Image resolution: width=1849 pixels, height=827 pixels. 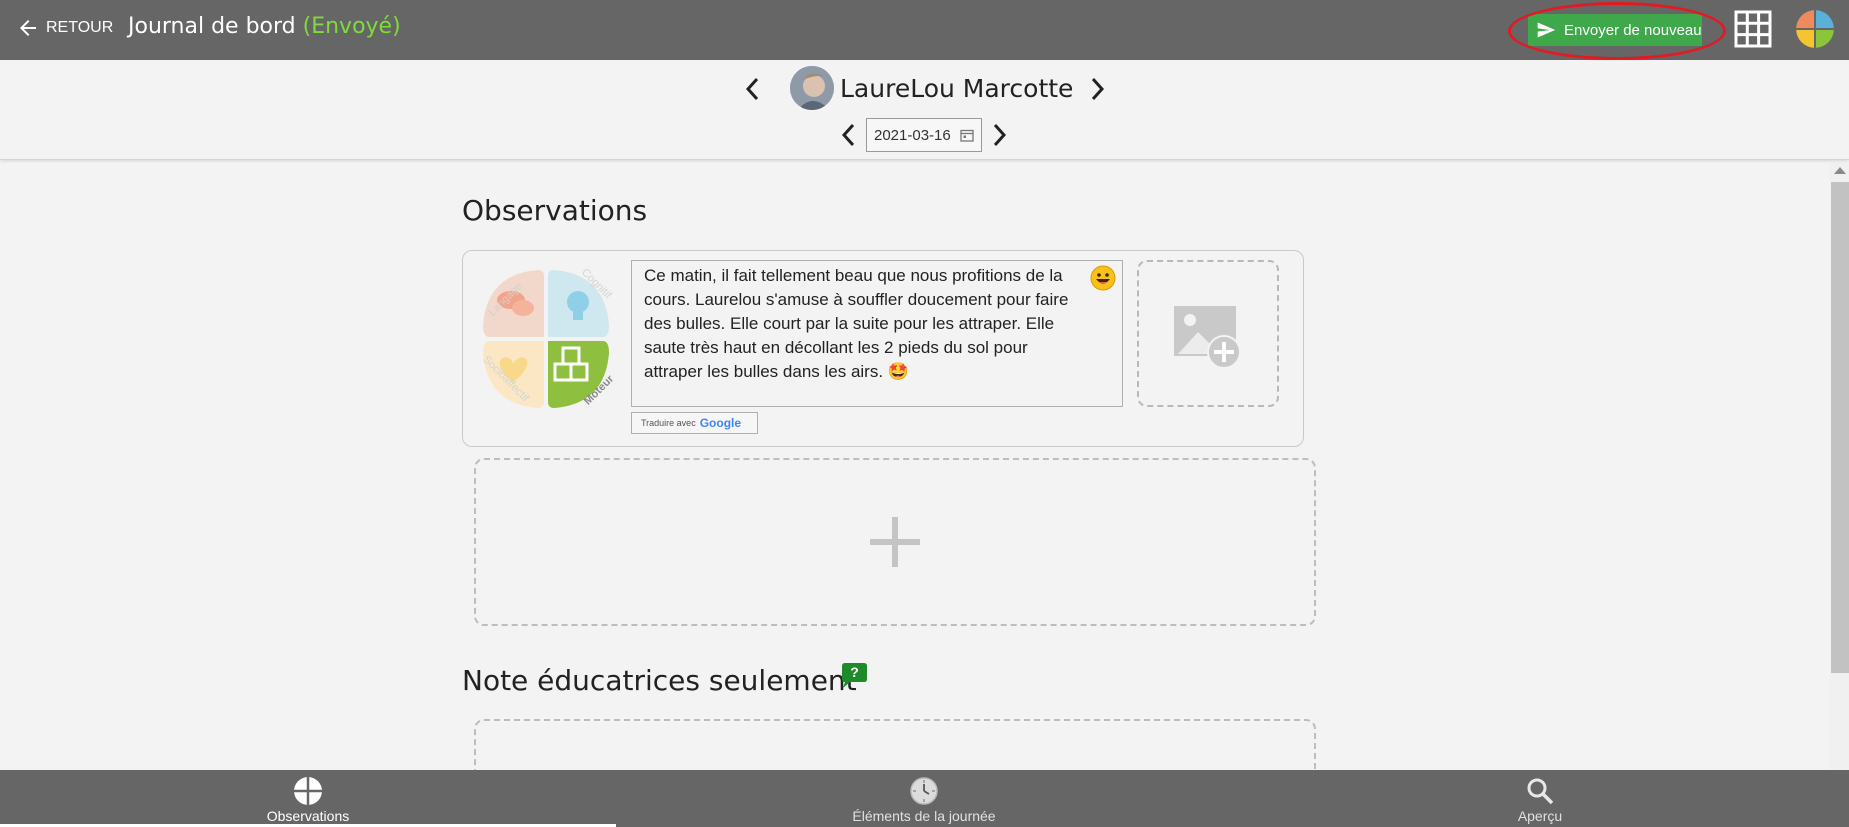 I want to click on next-date-button, so click(x=999, y=135).